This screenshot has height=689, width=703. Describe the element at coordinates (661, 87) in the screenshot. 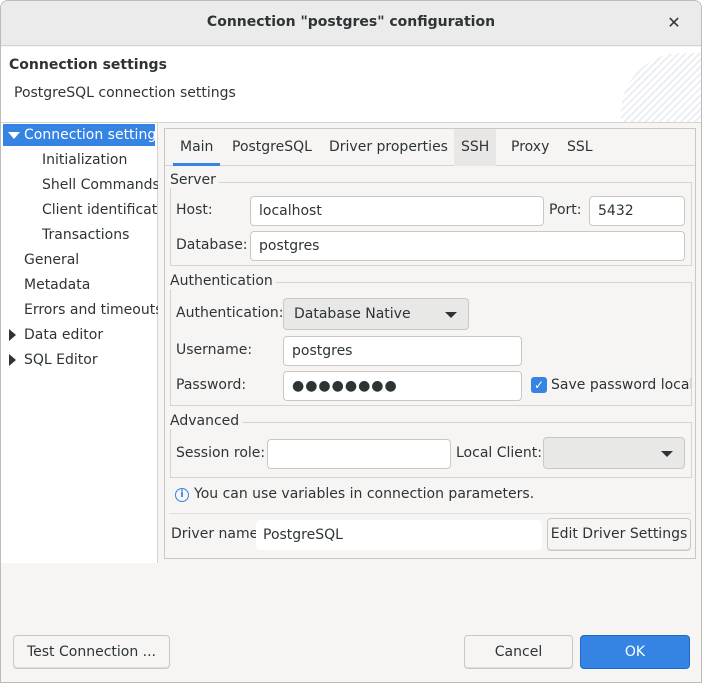

I see `header-decoration-graphic` at that location.